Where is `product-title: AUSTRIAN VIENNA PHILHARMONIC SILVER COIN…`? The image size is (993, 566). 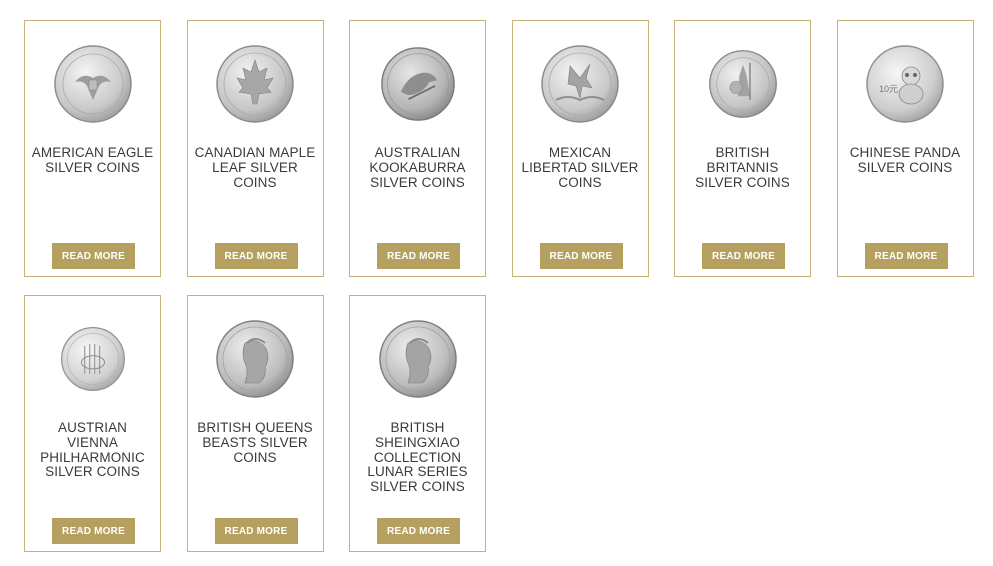 product-title: AUSTRIAN VIENNA PHILHARMONIC SILVER COIN… is located at coordinates (92, 450).